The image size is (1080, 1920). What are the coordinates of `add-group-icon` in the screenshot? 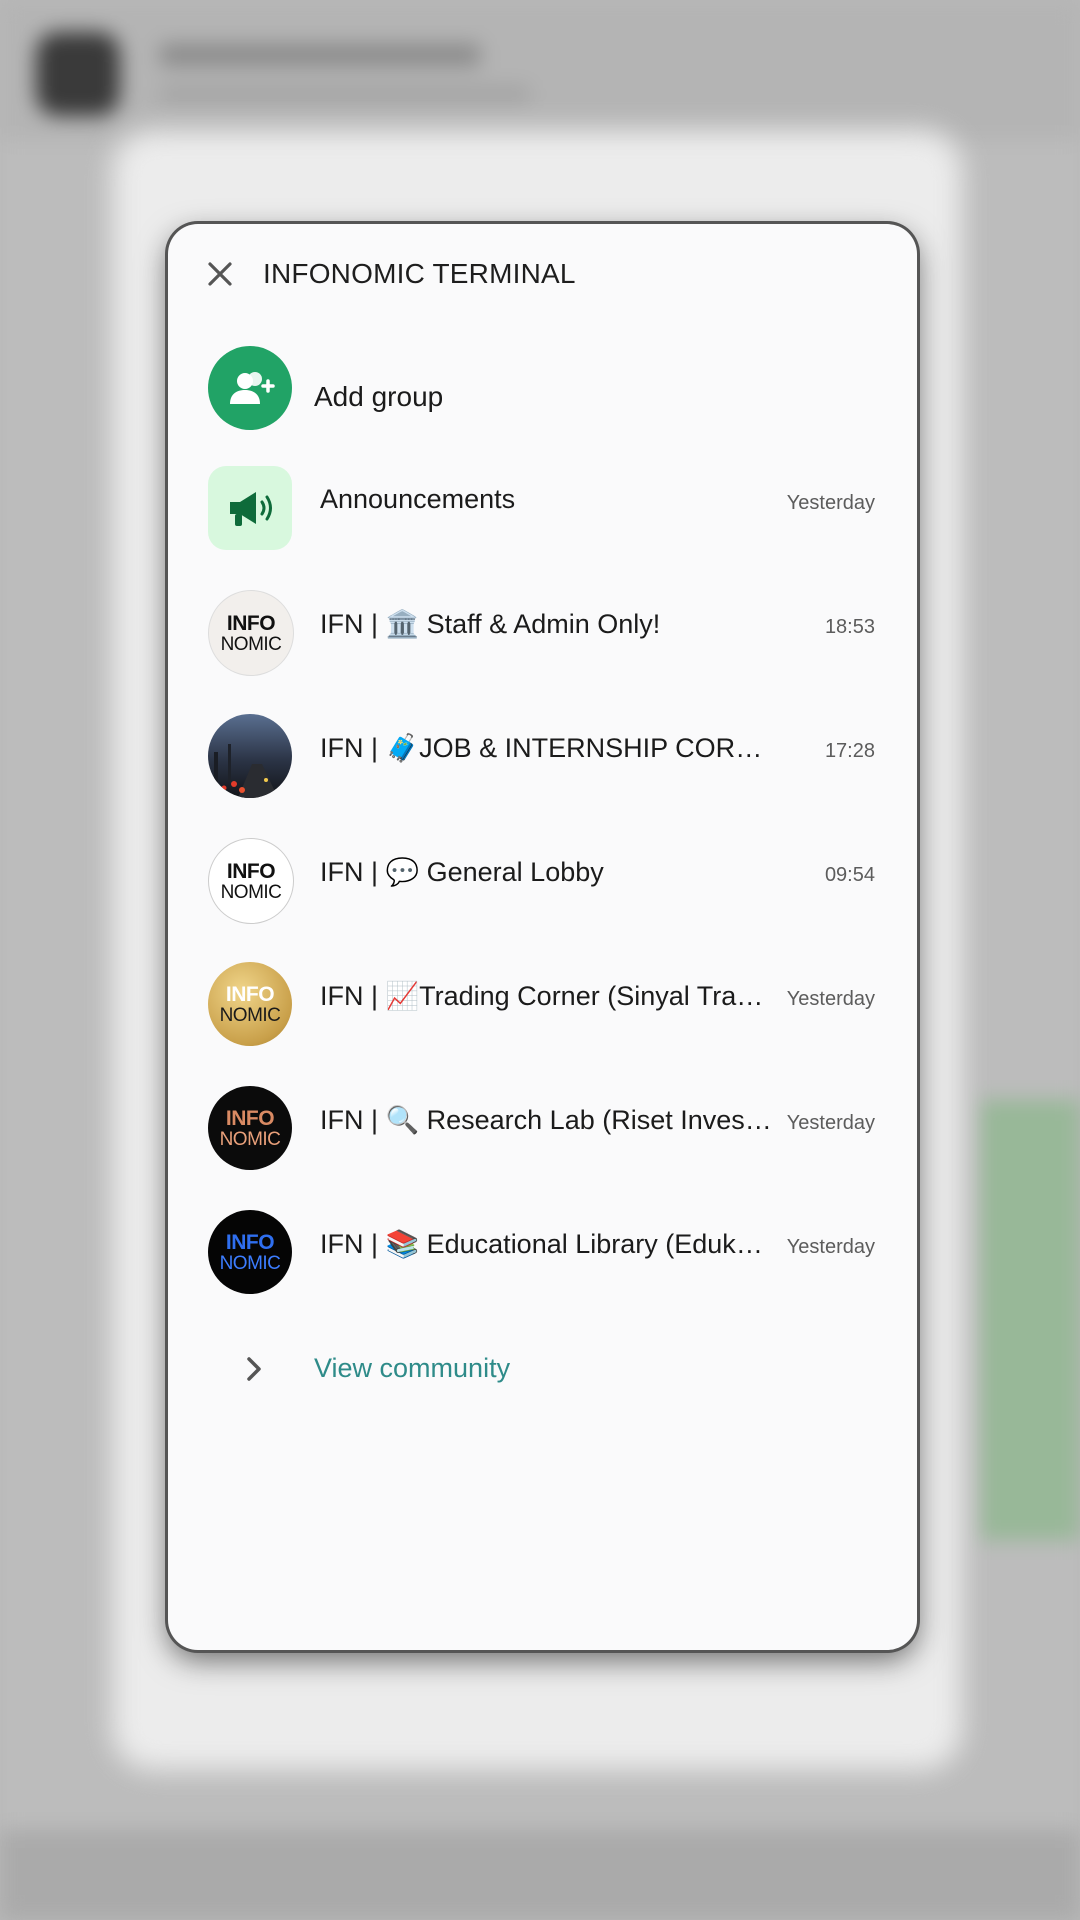 It's located at (252, 388).